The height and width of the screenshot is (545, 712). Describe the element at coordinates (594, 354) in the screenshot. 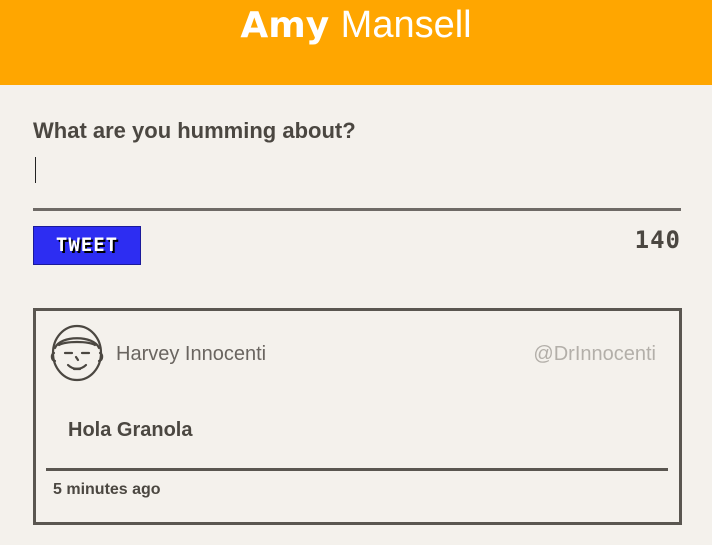

I see `tweet-author-handle: @DrInnocenti` at that location.